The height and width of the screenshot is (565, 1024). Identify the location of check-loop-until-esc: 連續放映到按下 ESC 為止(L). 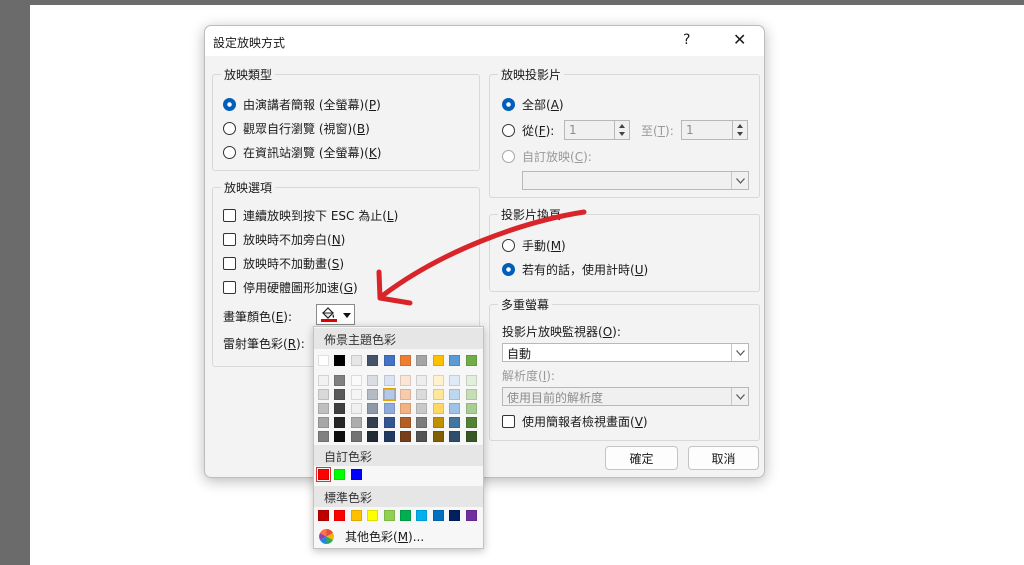
(310, 215).